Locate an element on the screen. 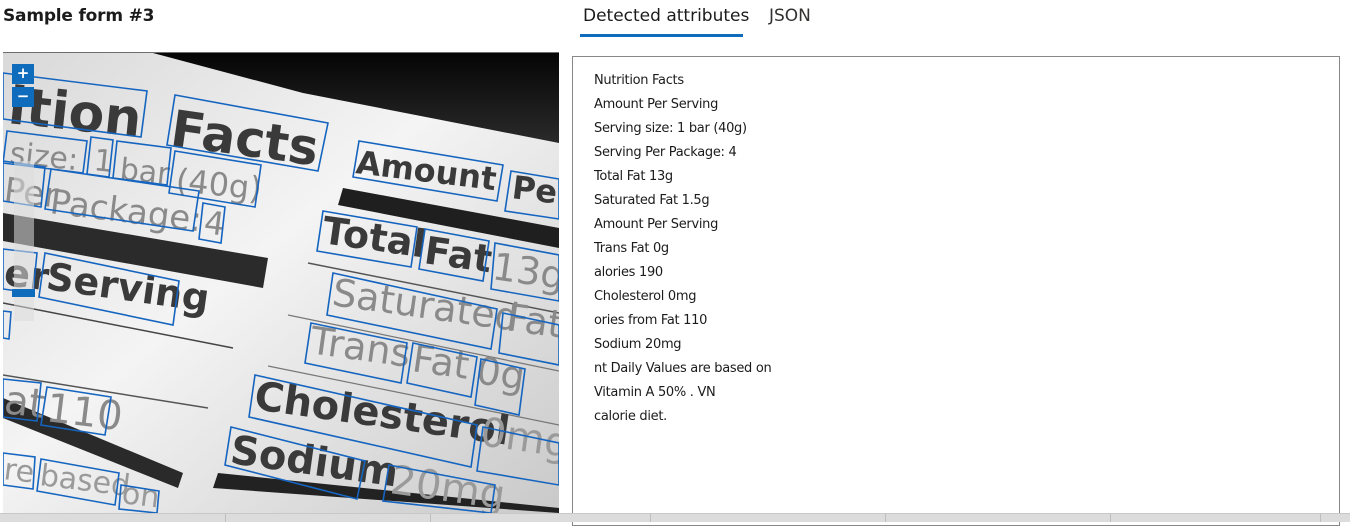  attribute-item: Trans Fat 0g is located at coordinates (682, 251).